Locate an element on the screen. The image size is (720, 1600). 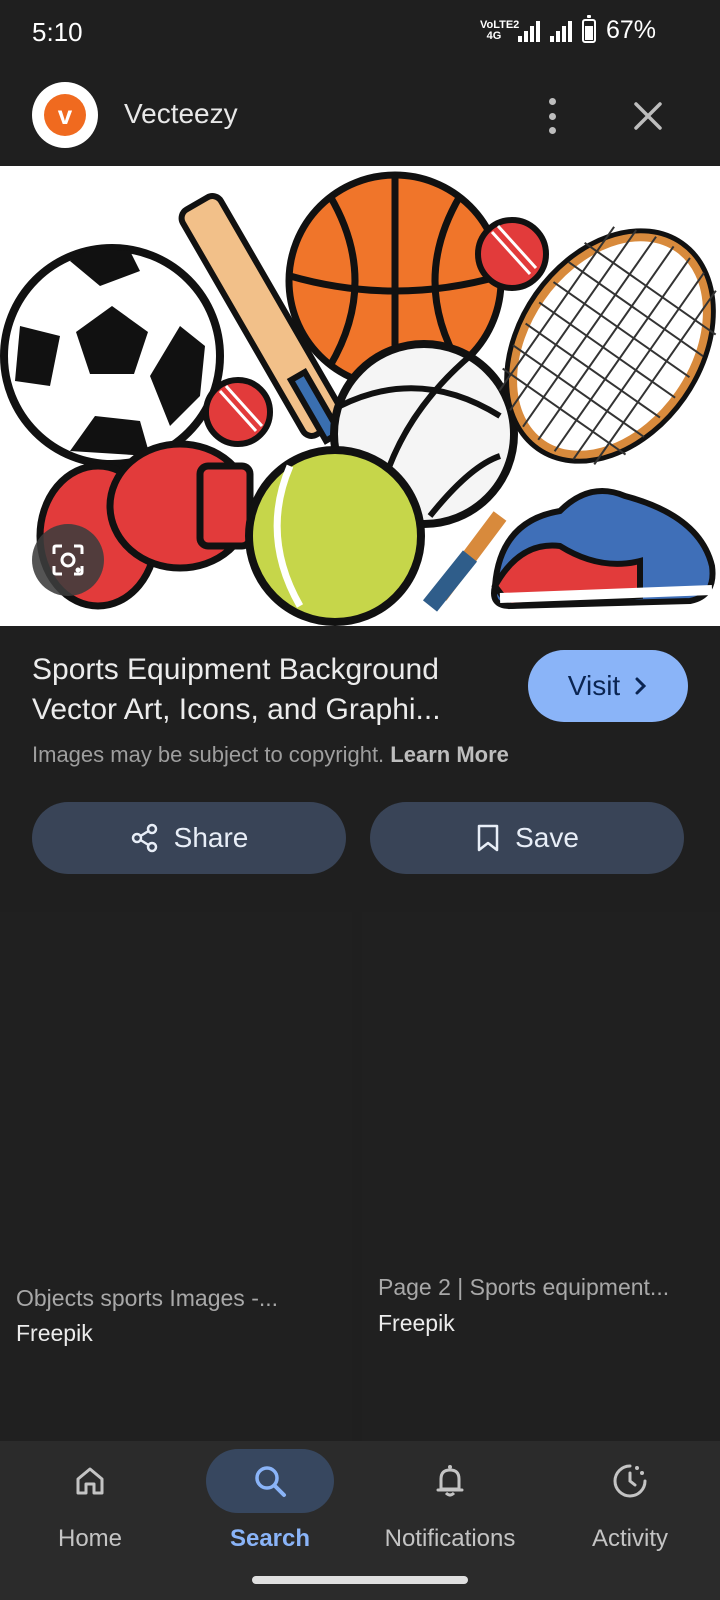
status-time: 5:10 is located at coordinates (57, 32).